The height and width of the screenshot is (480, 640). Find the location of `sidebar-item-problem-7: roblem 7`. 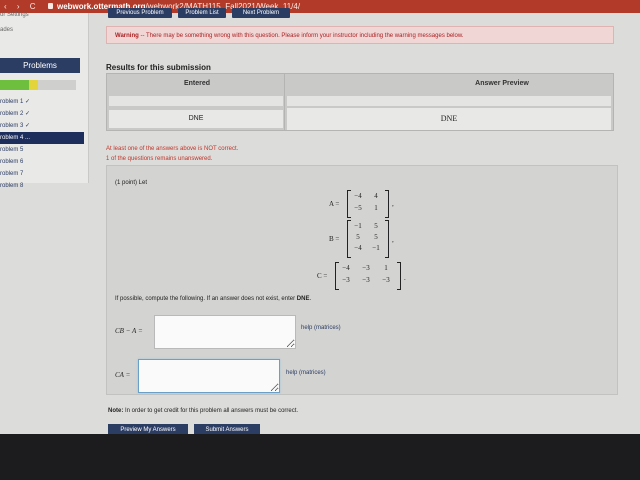

sidebar-item-problem-7: roblem 7 is located at coordinates (42, 174).